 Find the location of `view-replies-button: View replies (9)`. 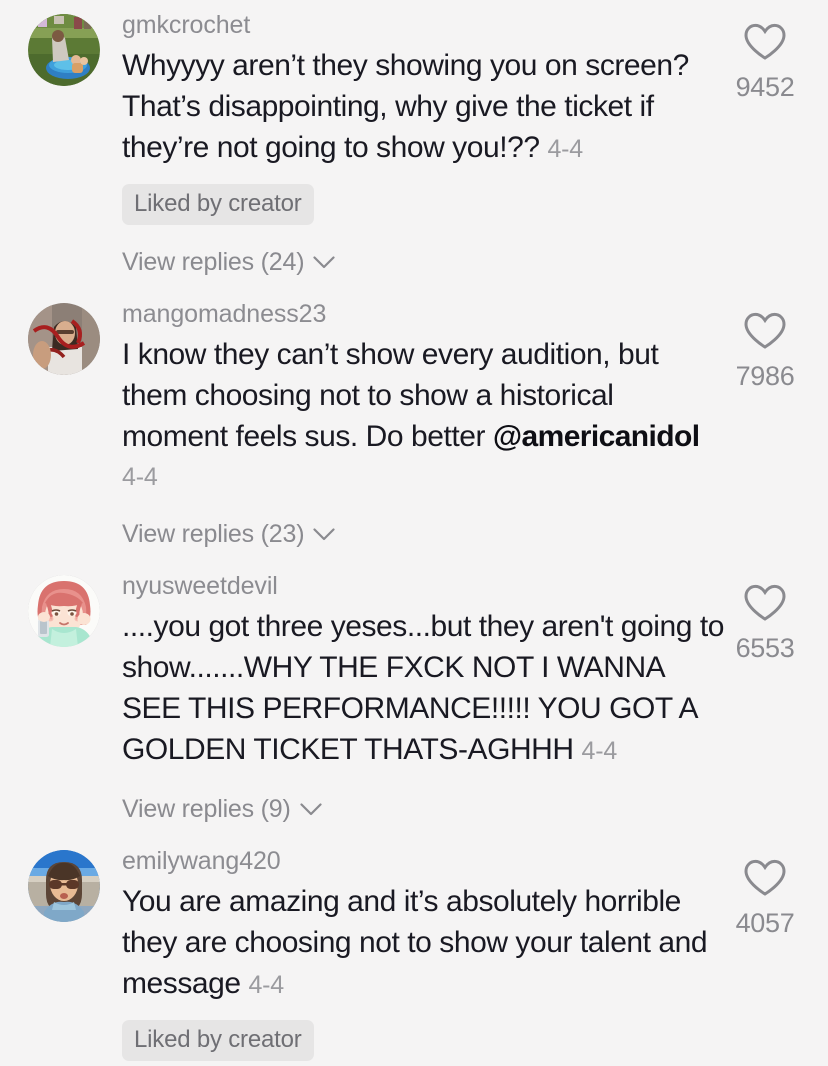

view-replies-button: View replies (9) is located at coordinates (424, 809).